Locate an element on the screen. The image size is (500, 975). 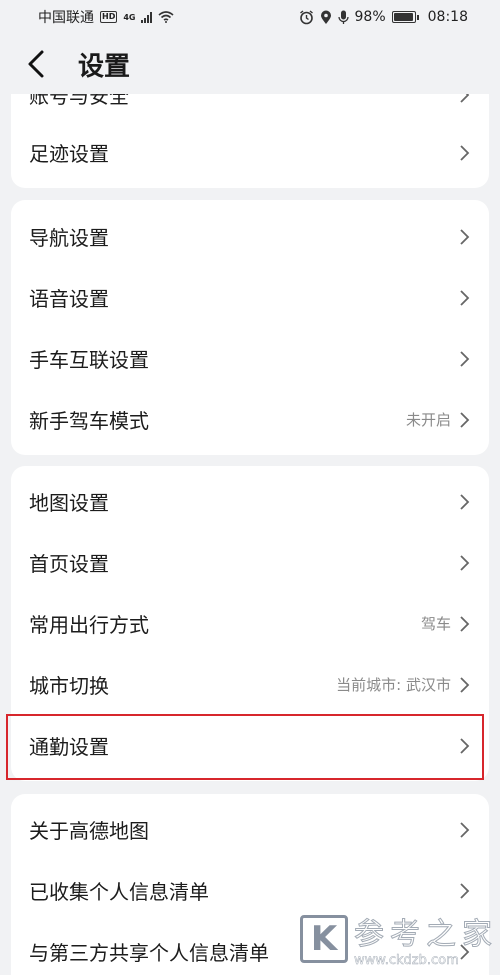
signal-icon is located at coordinates (147, 17).